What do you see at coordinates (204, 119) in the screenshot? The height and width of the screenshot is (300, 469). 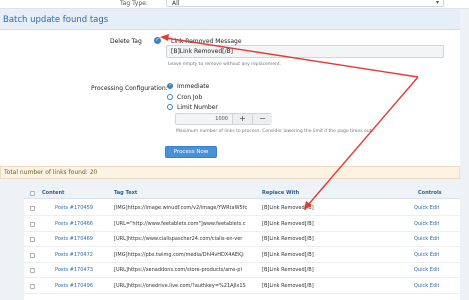 I see `limit-number-value: 1000` at bounding box center [204, 119].